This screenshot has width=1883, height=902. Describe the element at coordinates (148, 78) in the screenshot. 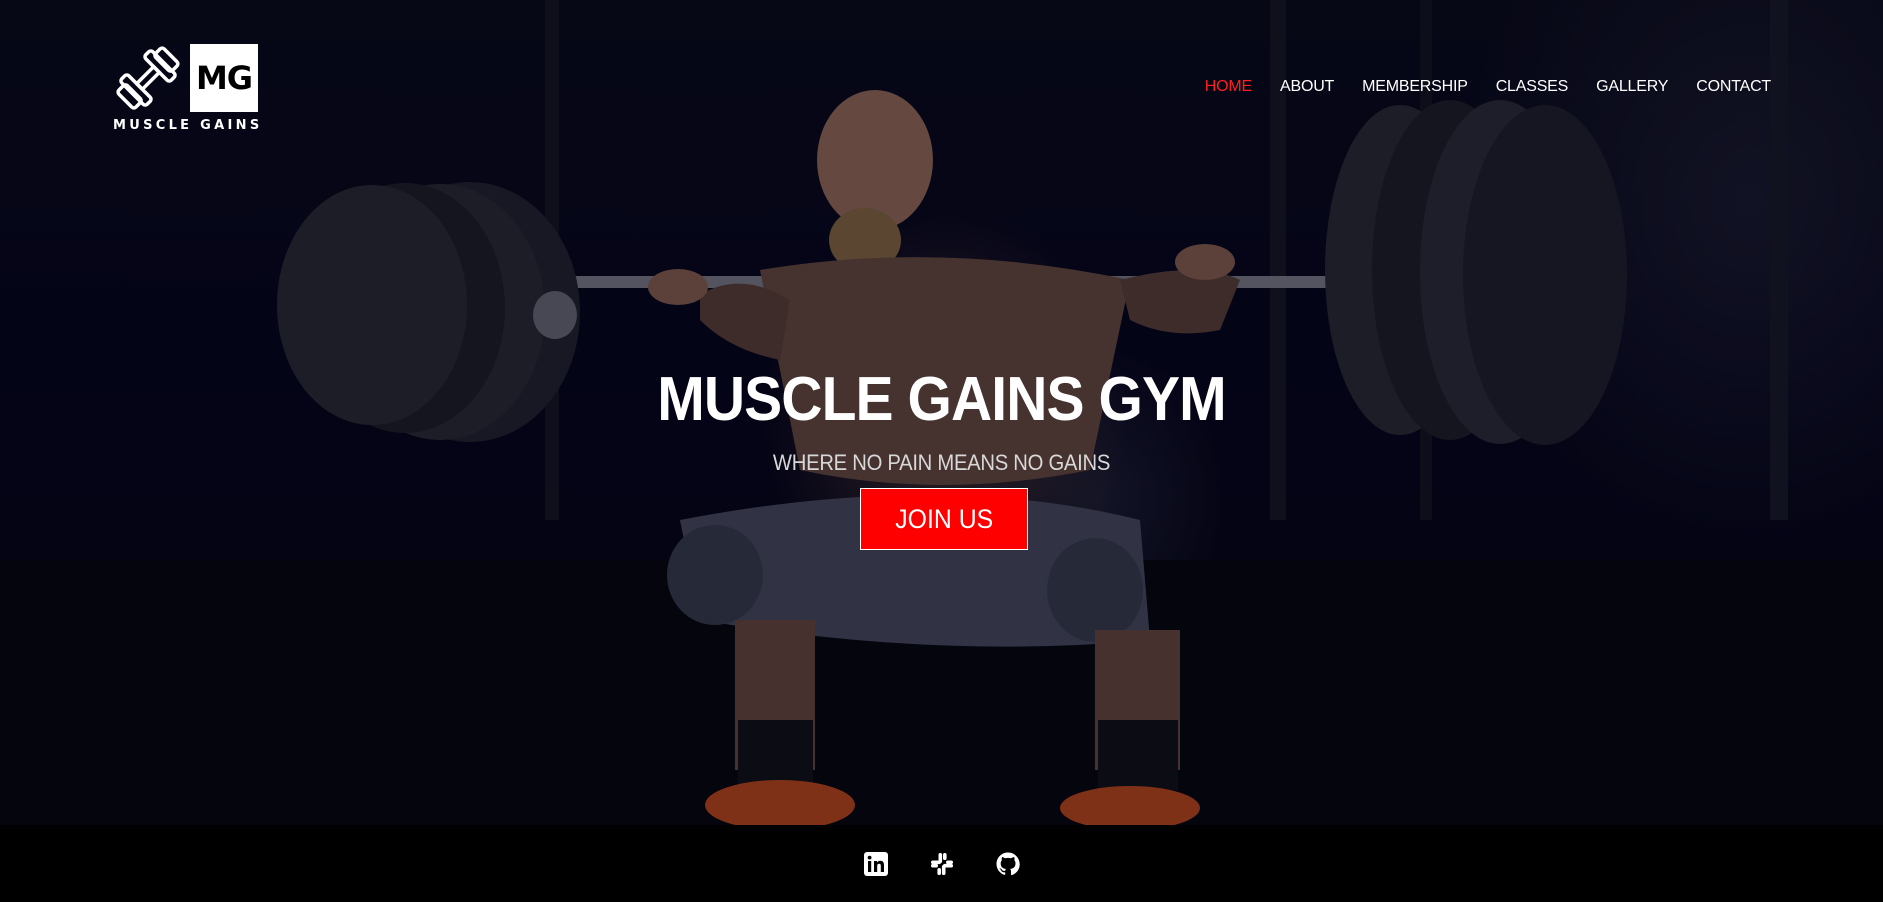

I see `dumbbell-icon` at that location.